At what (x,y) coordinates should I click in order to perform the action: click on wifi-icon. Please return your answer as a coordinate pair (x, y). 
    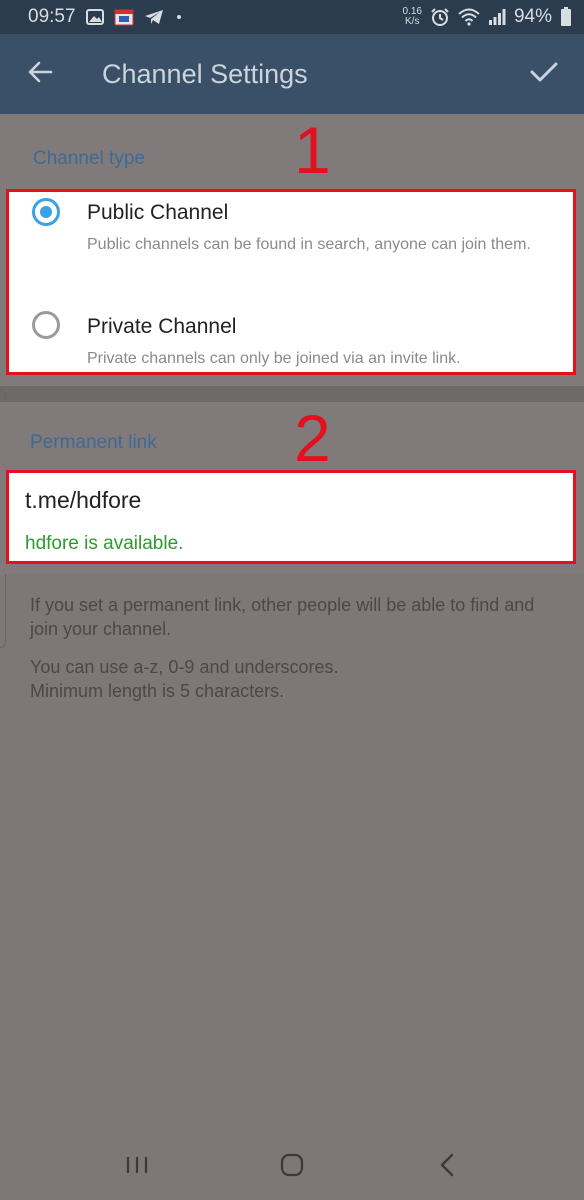
    Looking at the image, I should click on (469, 17).